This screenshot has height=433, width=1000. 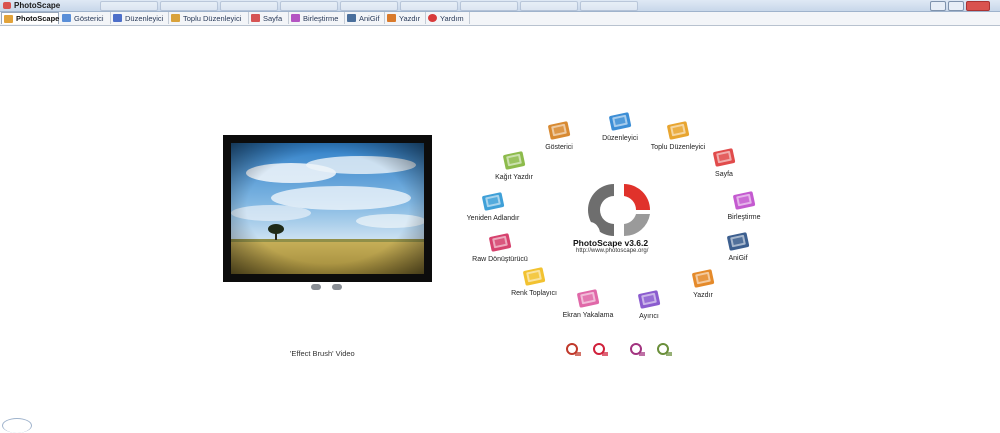 I want to click on help-icon, so click(x=432, y=18).